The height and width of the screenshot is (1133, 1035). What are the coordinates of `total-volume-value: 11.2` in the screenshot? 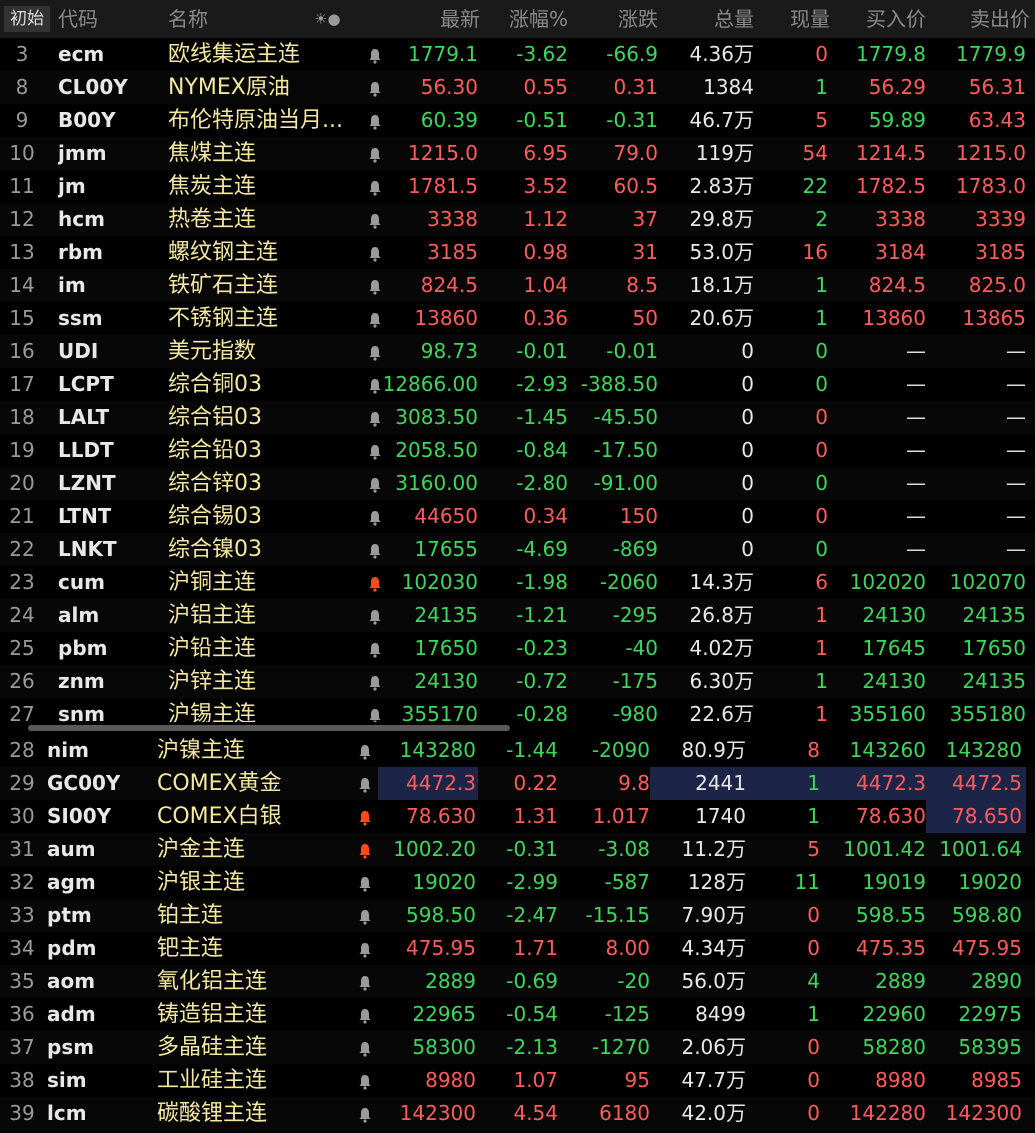 It's located at (703, 849).